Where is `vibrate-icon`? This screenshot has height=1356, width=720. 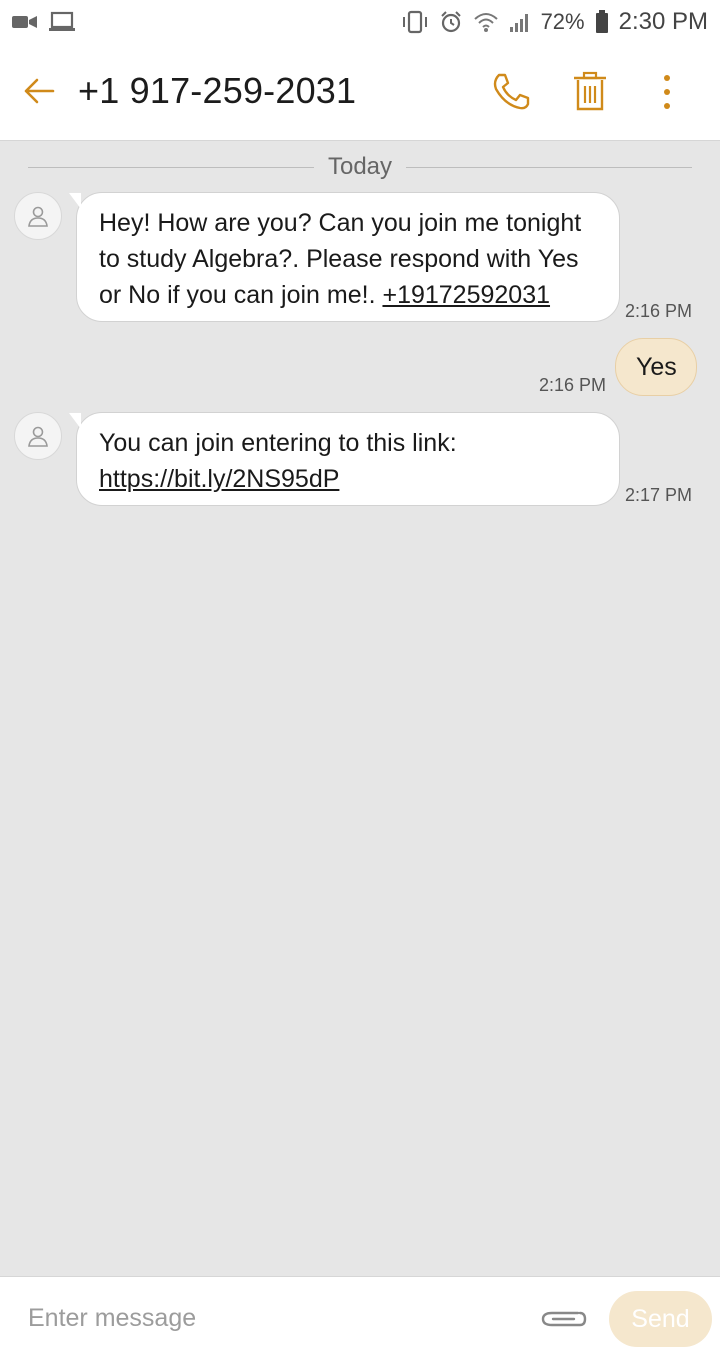 vibrate-icon is located at coordinates (415, 22).